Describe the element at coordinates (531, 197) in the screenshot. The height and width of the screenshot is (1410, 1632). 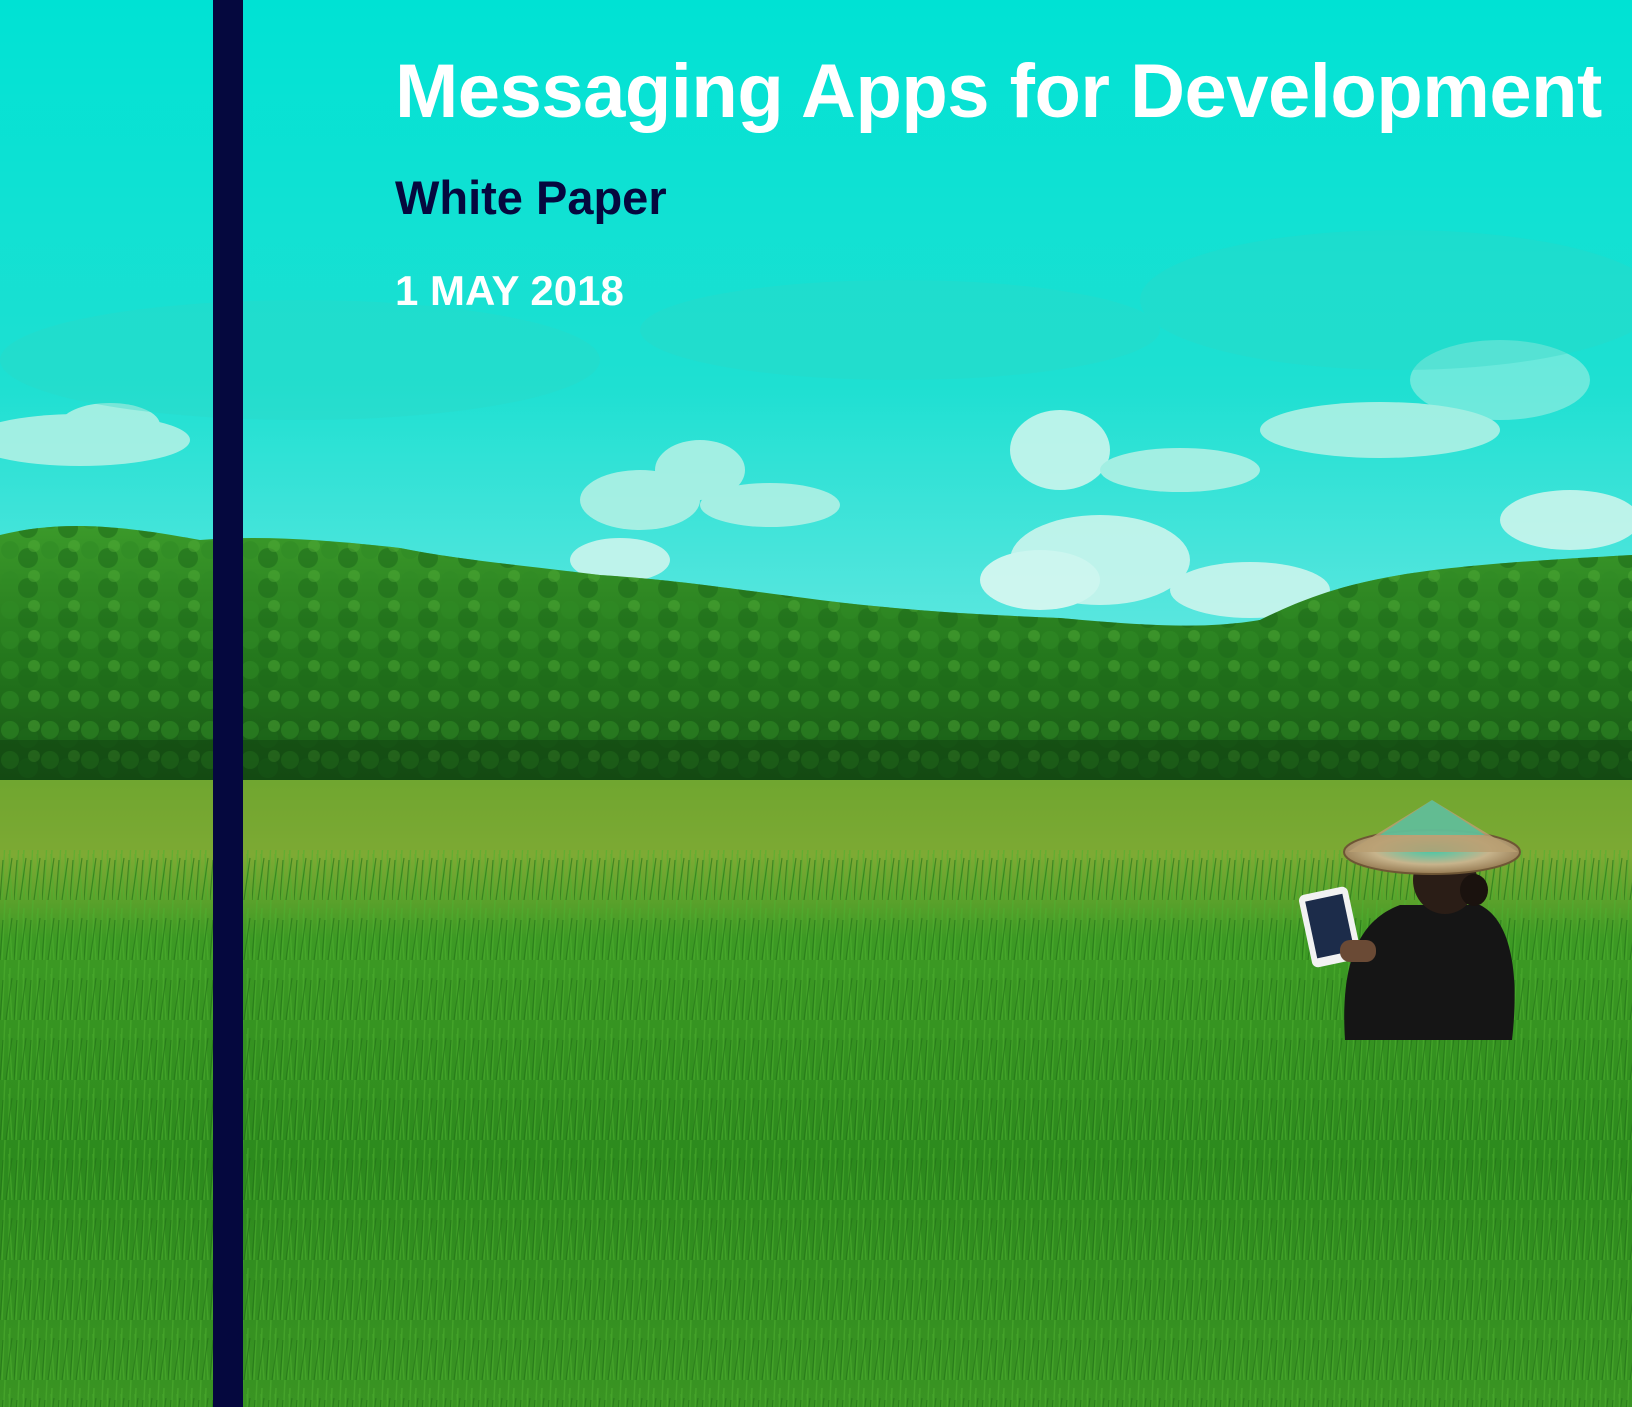
I see `cover-subtitle: White Paper` at that location.